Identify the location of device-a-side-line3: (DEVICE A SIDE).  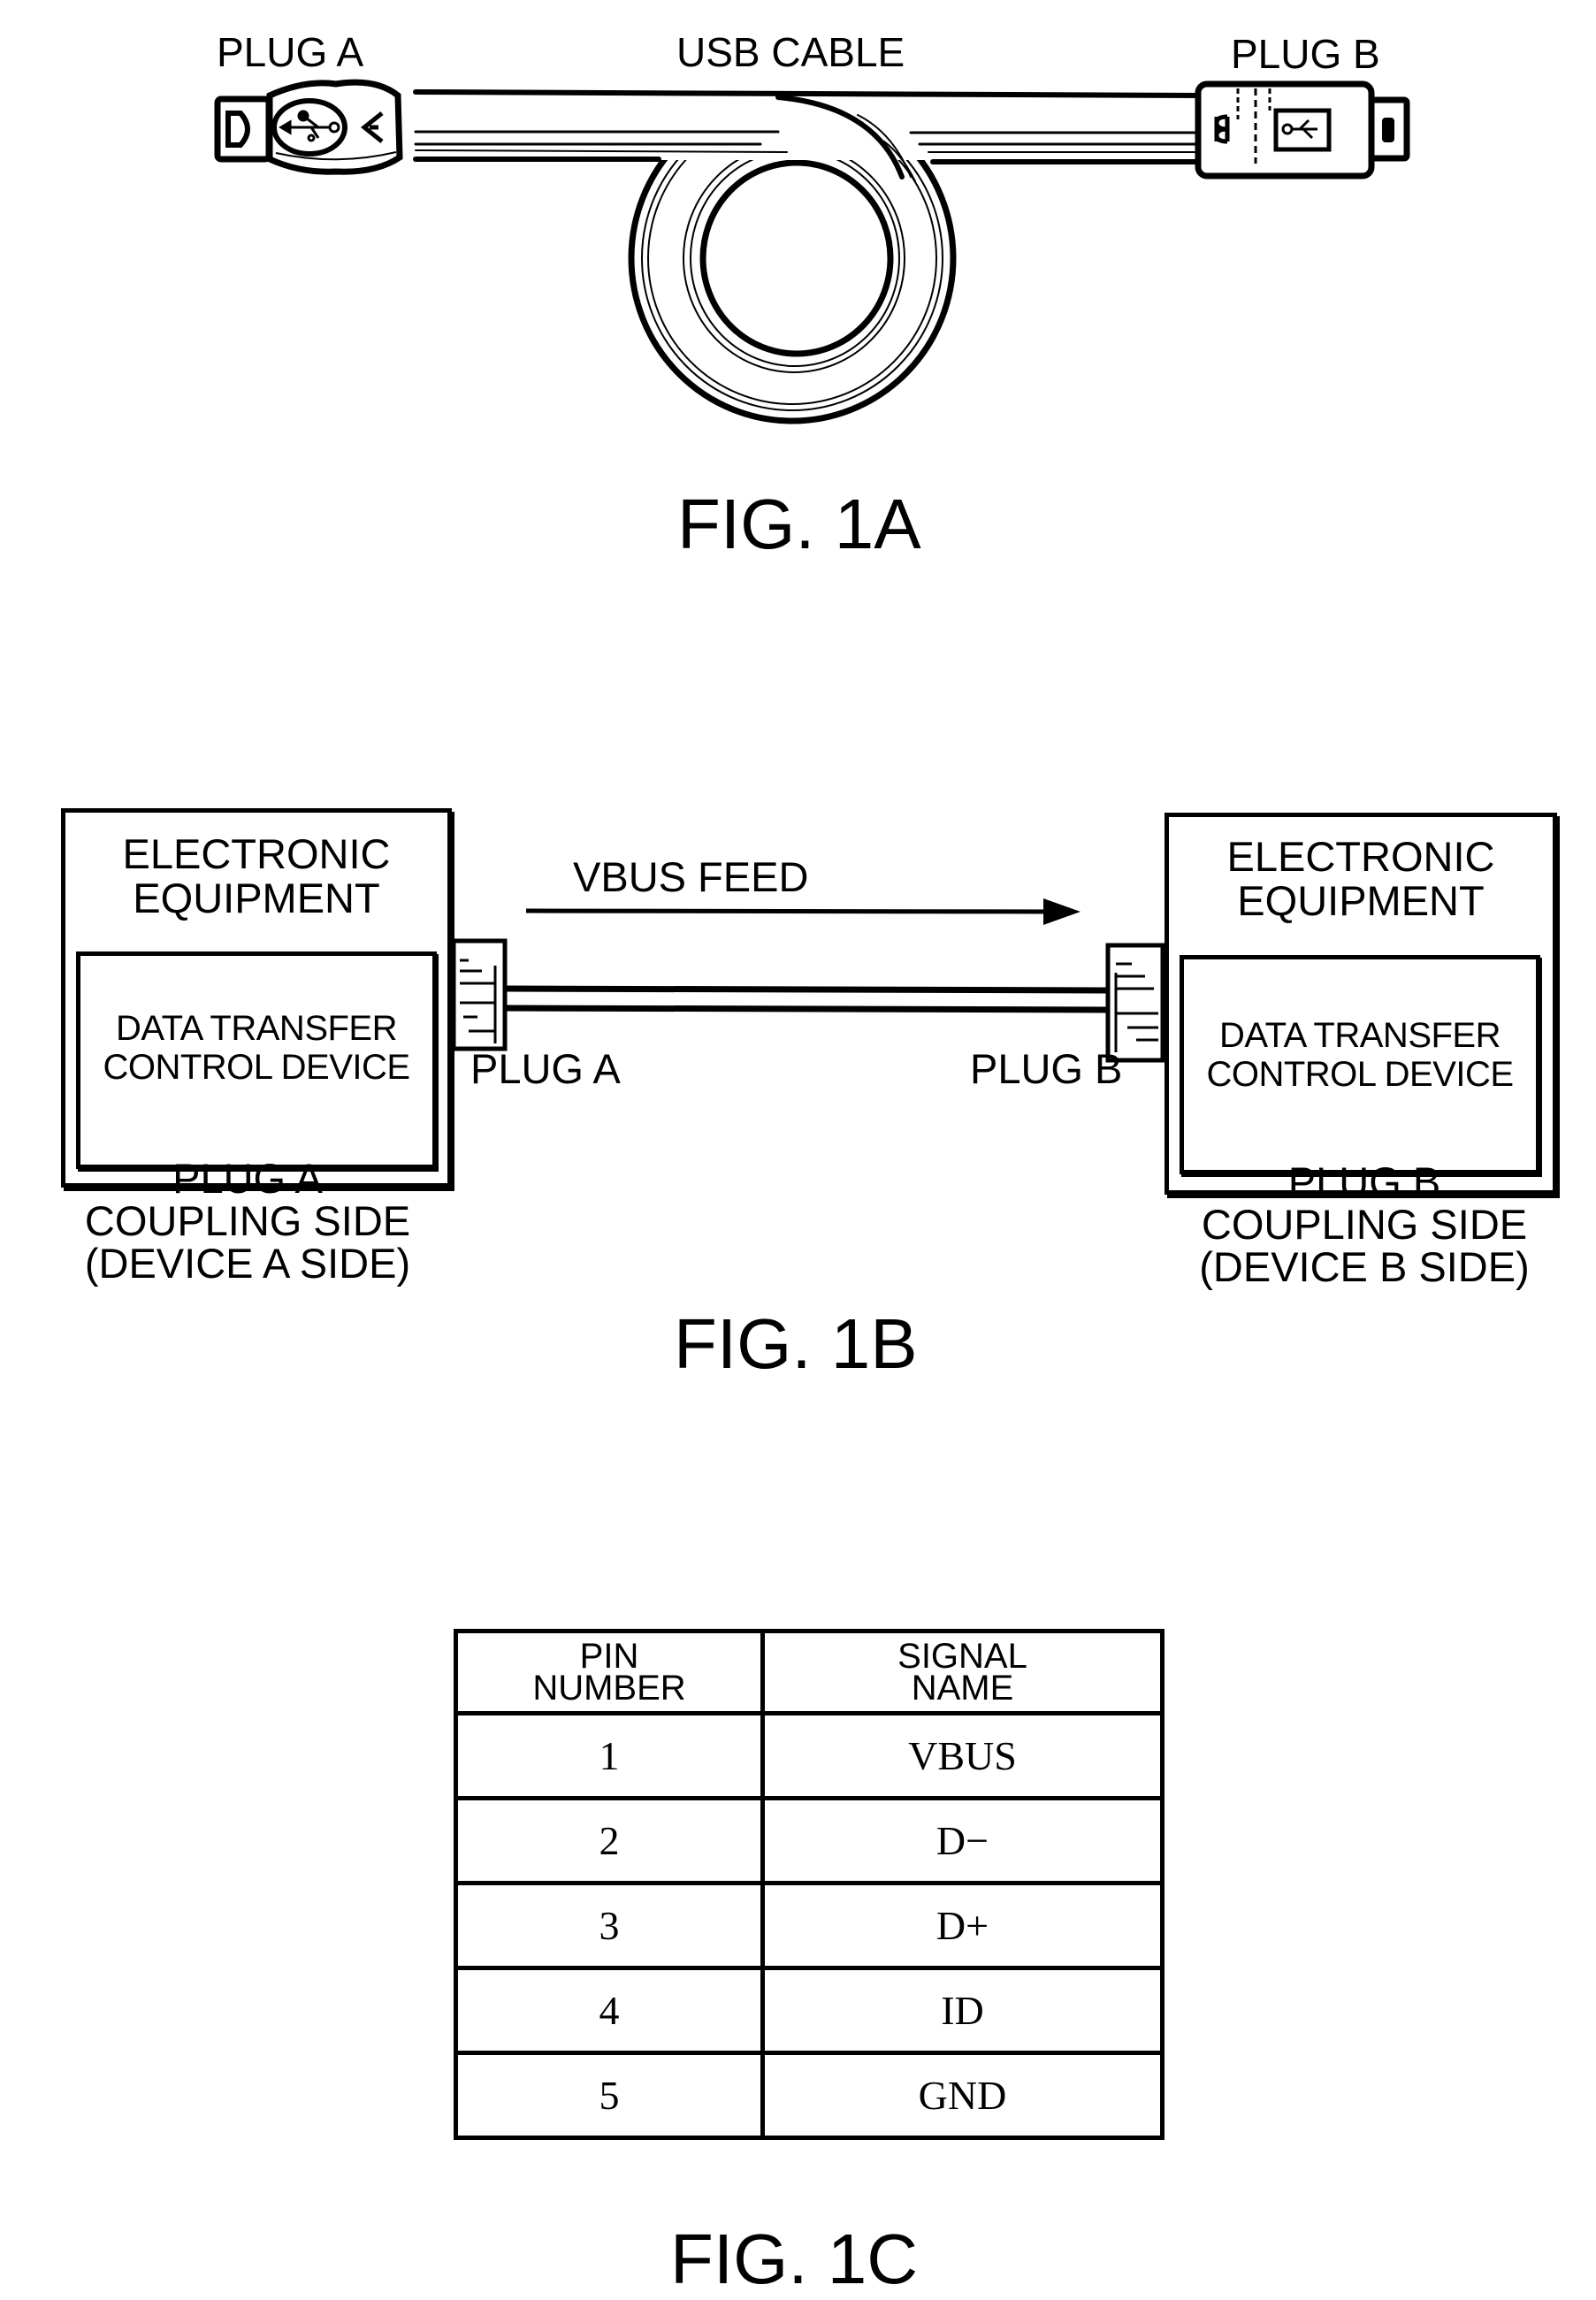
(247, 1263).